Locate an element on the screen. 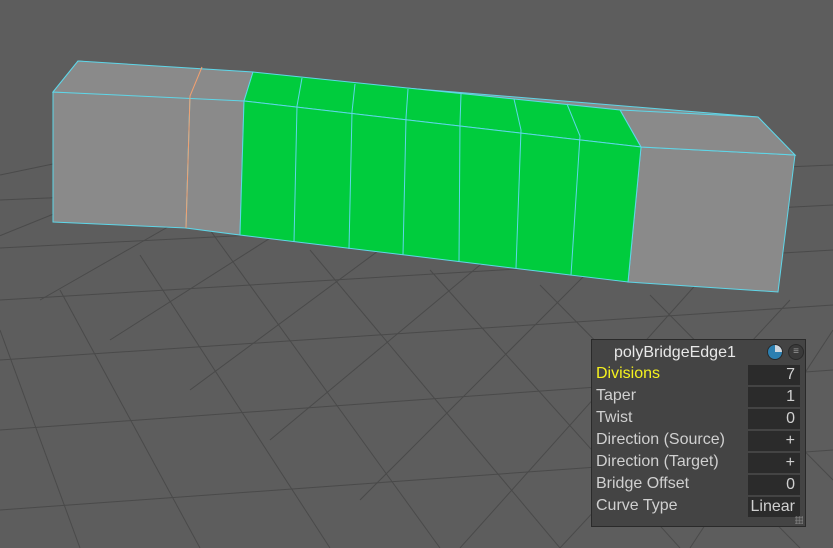  row-label: Direction (Target) is located at coordinates (657, 461).